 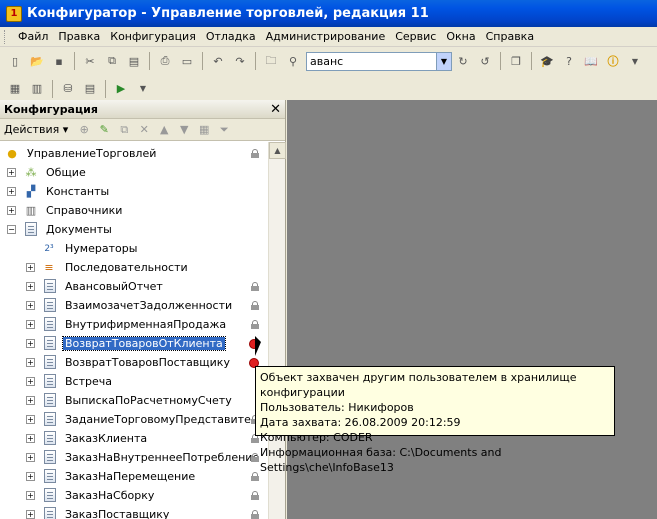 I want to click on tree-item-document: + ВнутрифирменнаяПродажа, so click(x=134, y=324).